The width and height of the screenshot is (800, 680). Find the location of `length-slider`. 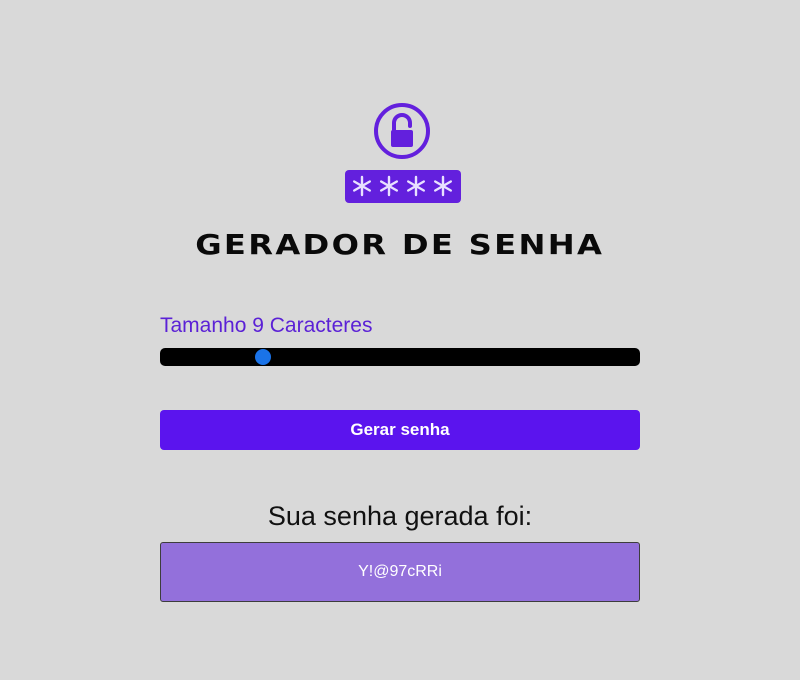

length-slider is located at coordinates (400, 357).